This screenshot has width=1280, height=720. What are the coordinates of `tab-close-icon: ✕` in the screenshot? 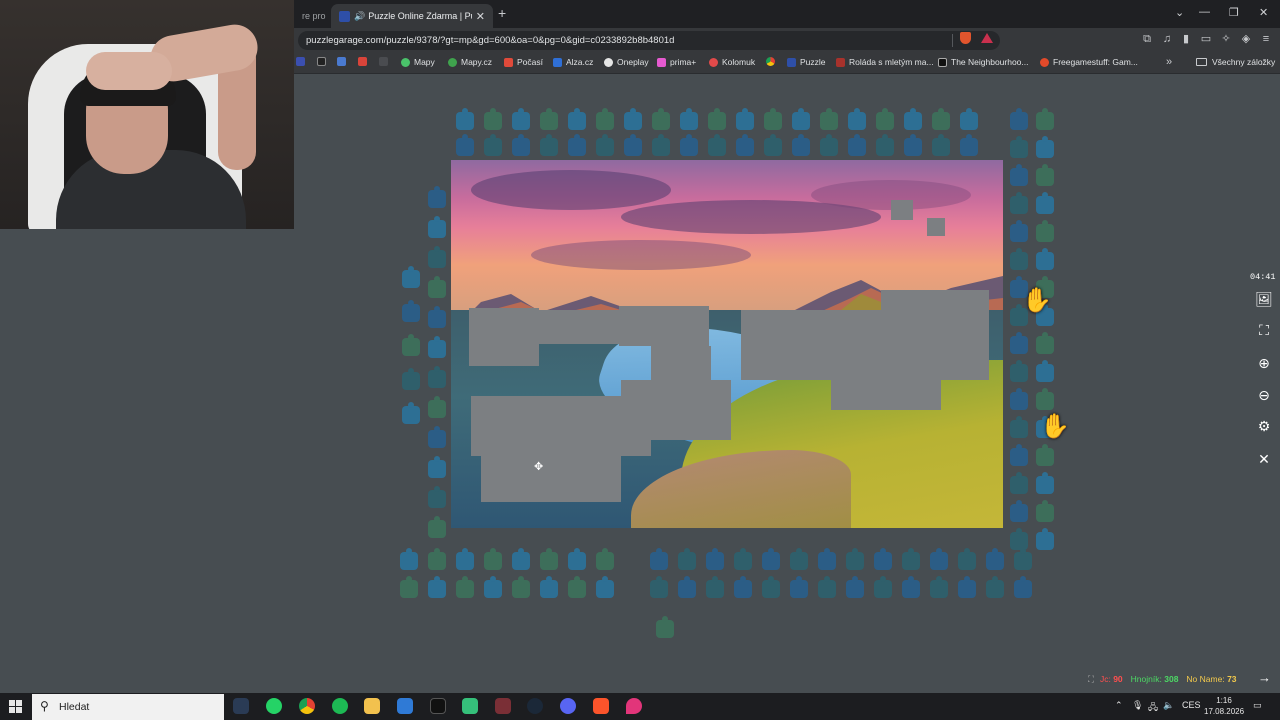 It's located at (480, 16).